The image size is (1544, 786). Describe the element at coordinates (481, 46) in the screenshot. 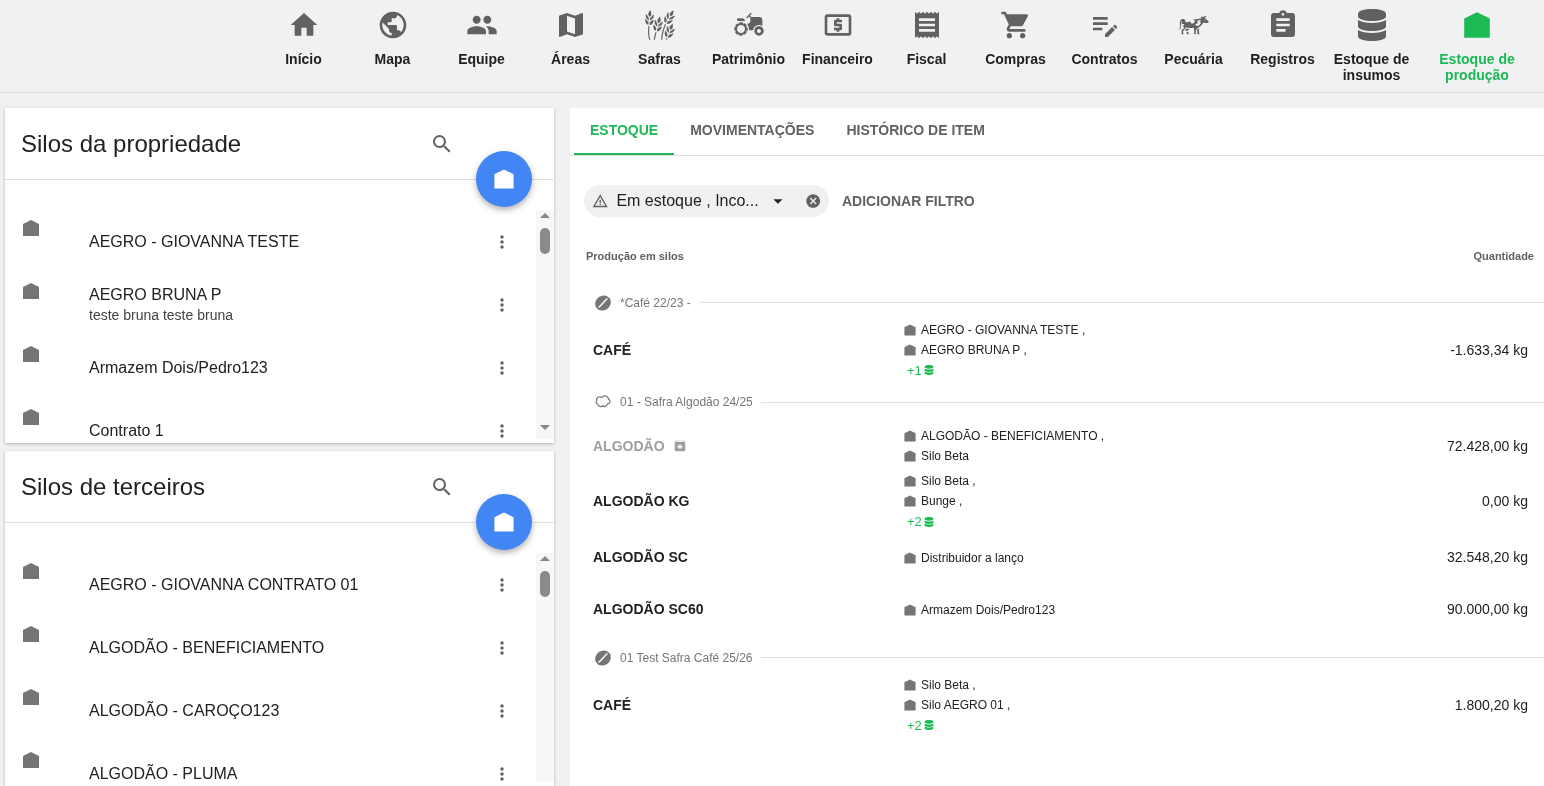

I see `nav-item: Equipe` at that location.